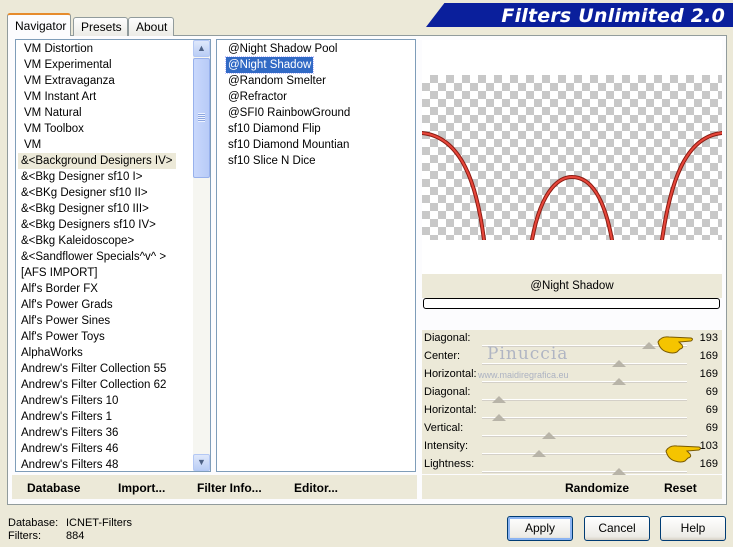 The image size is (733, 547). Describe the element at coordinates (693, 528) in the screenshot. I see `help-button: Help` at that location.